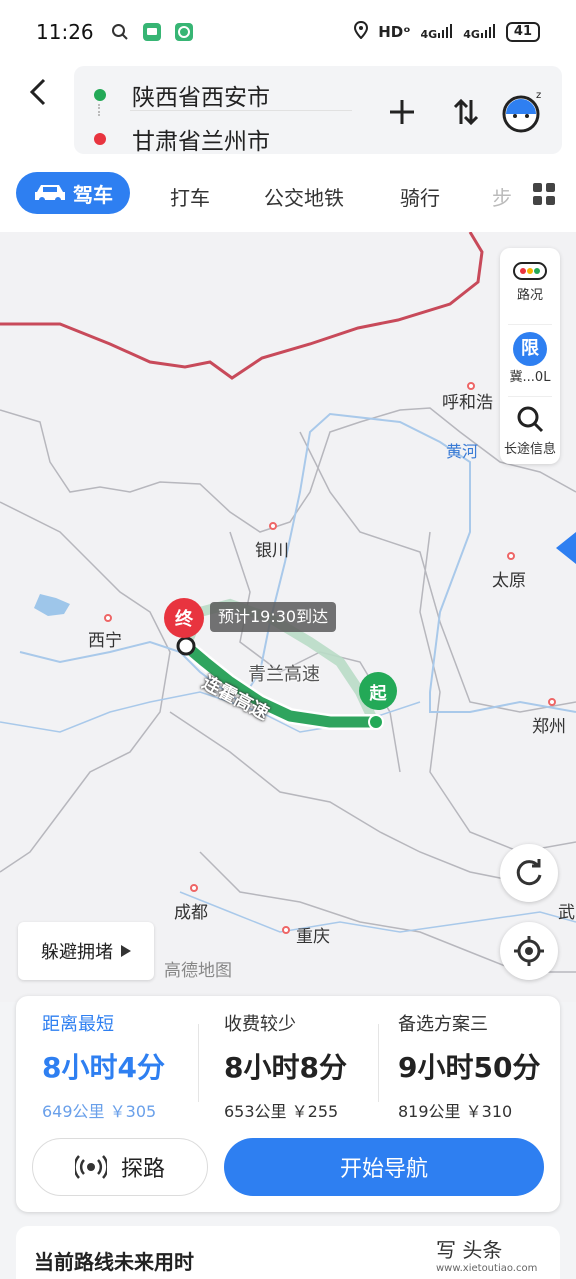 The height and width of the screenshot is (1279, 576). I want to click on signal-icon-2: 4G, so click(479, 32).